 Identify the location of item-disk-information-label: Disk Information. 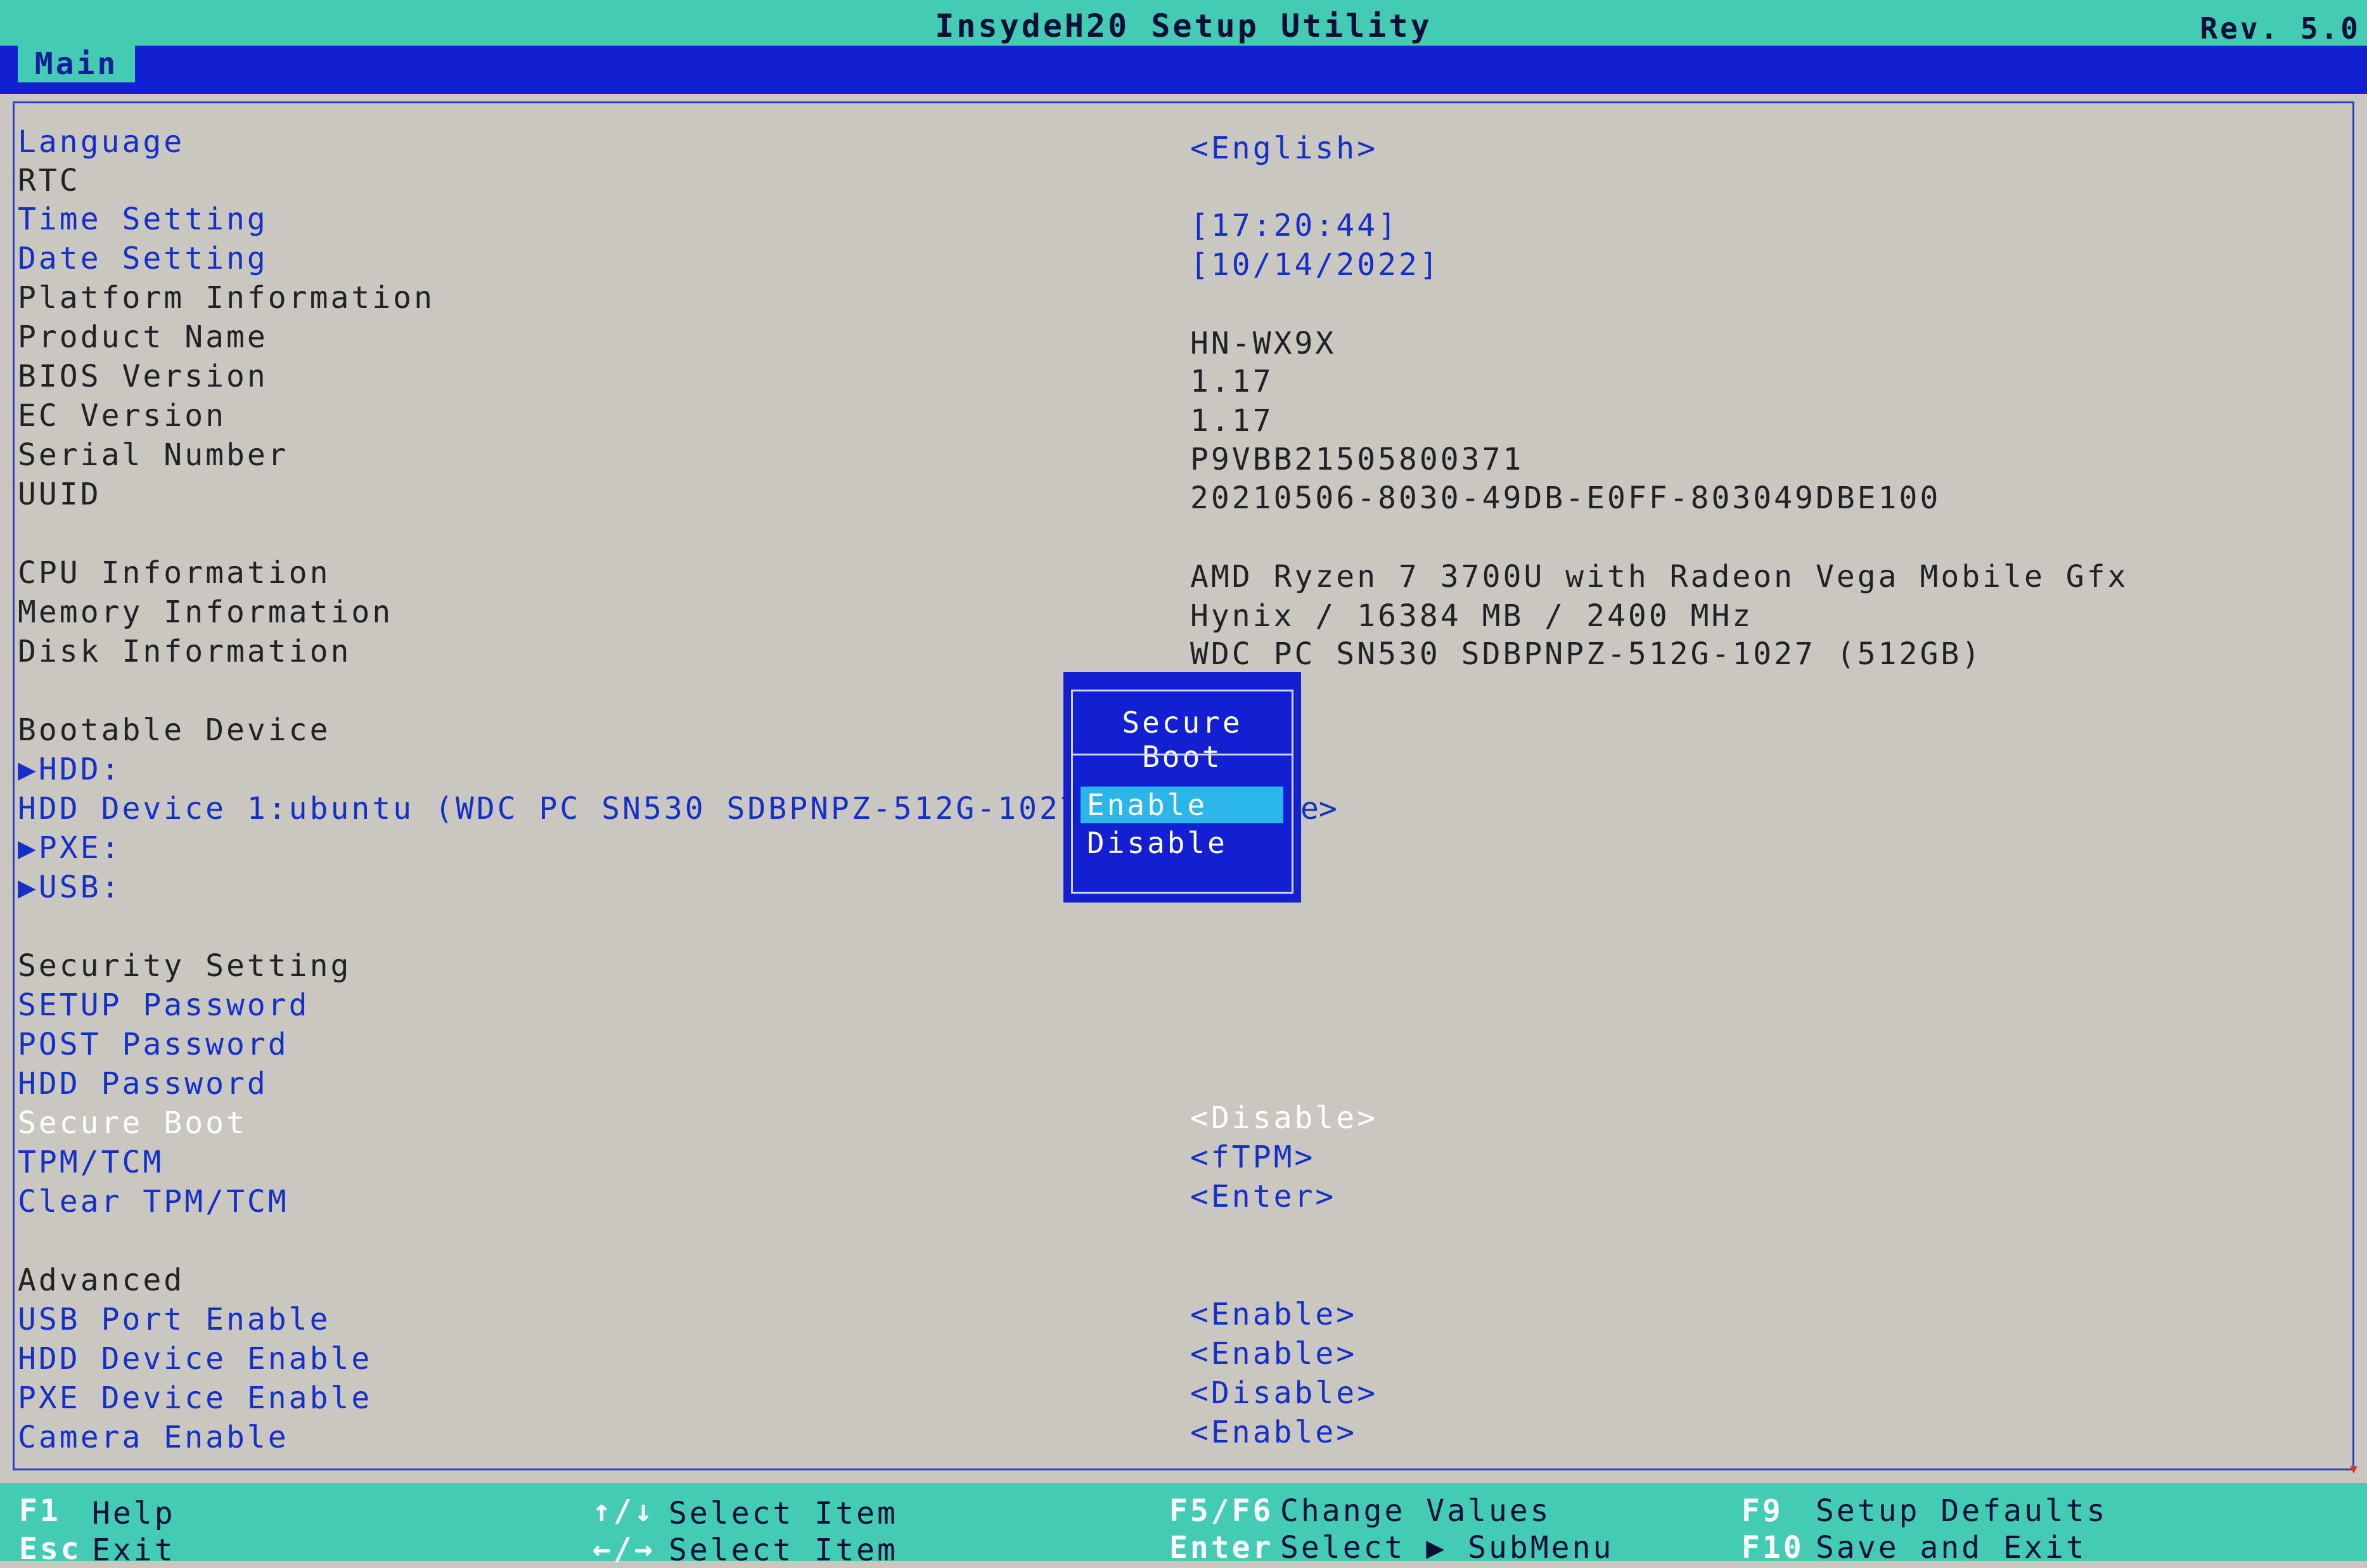
(185, 652).